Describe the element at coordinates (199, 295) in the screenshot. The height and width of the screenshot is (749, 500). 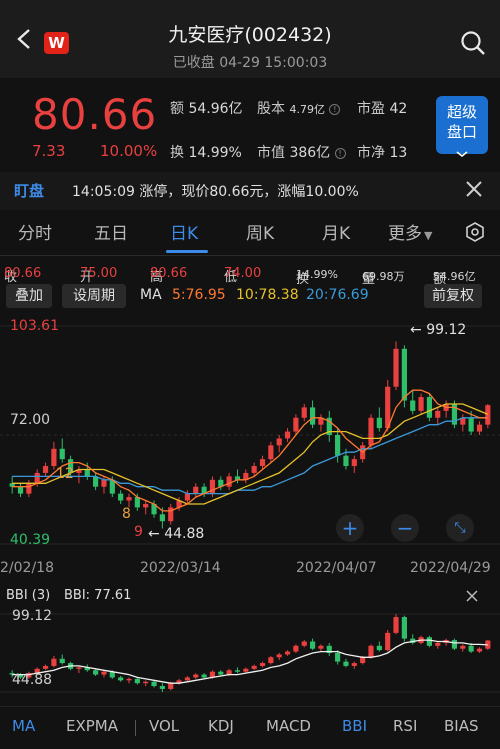
I see `ma5-value: 5:76.95` at that location.